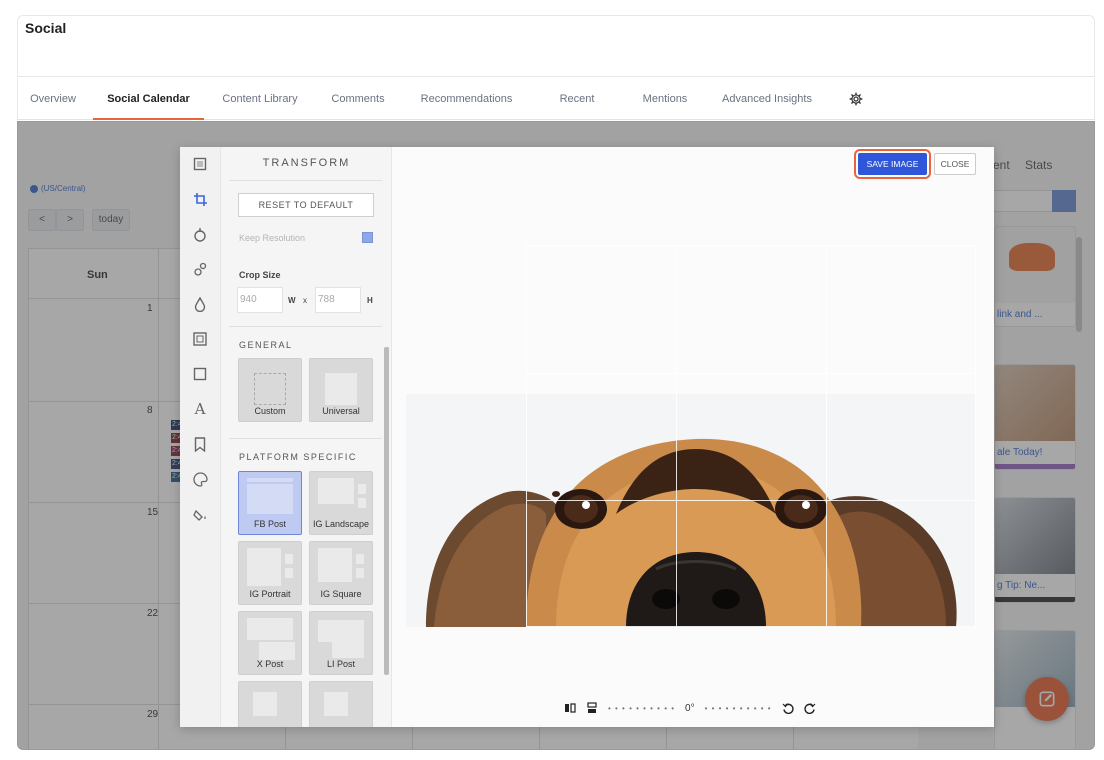 The height and width of the screenshot is (760, 1104). I want to click on preset-fb-post: FB Post, so click(270, 503).